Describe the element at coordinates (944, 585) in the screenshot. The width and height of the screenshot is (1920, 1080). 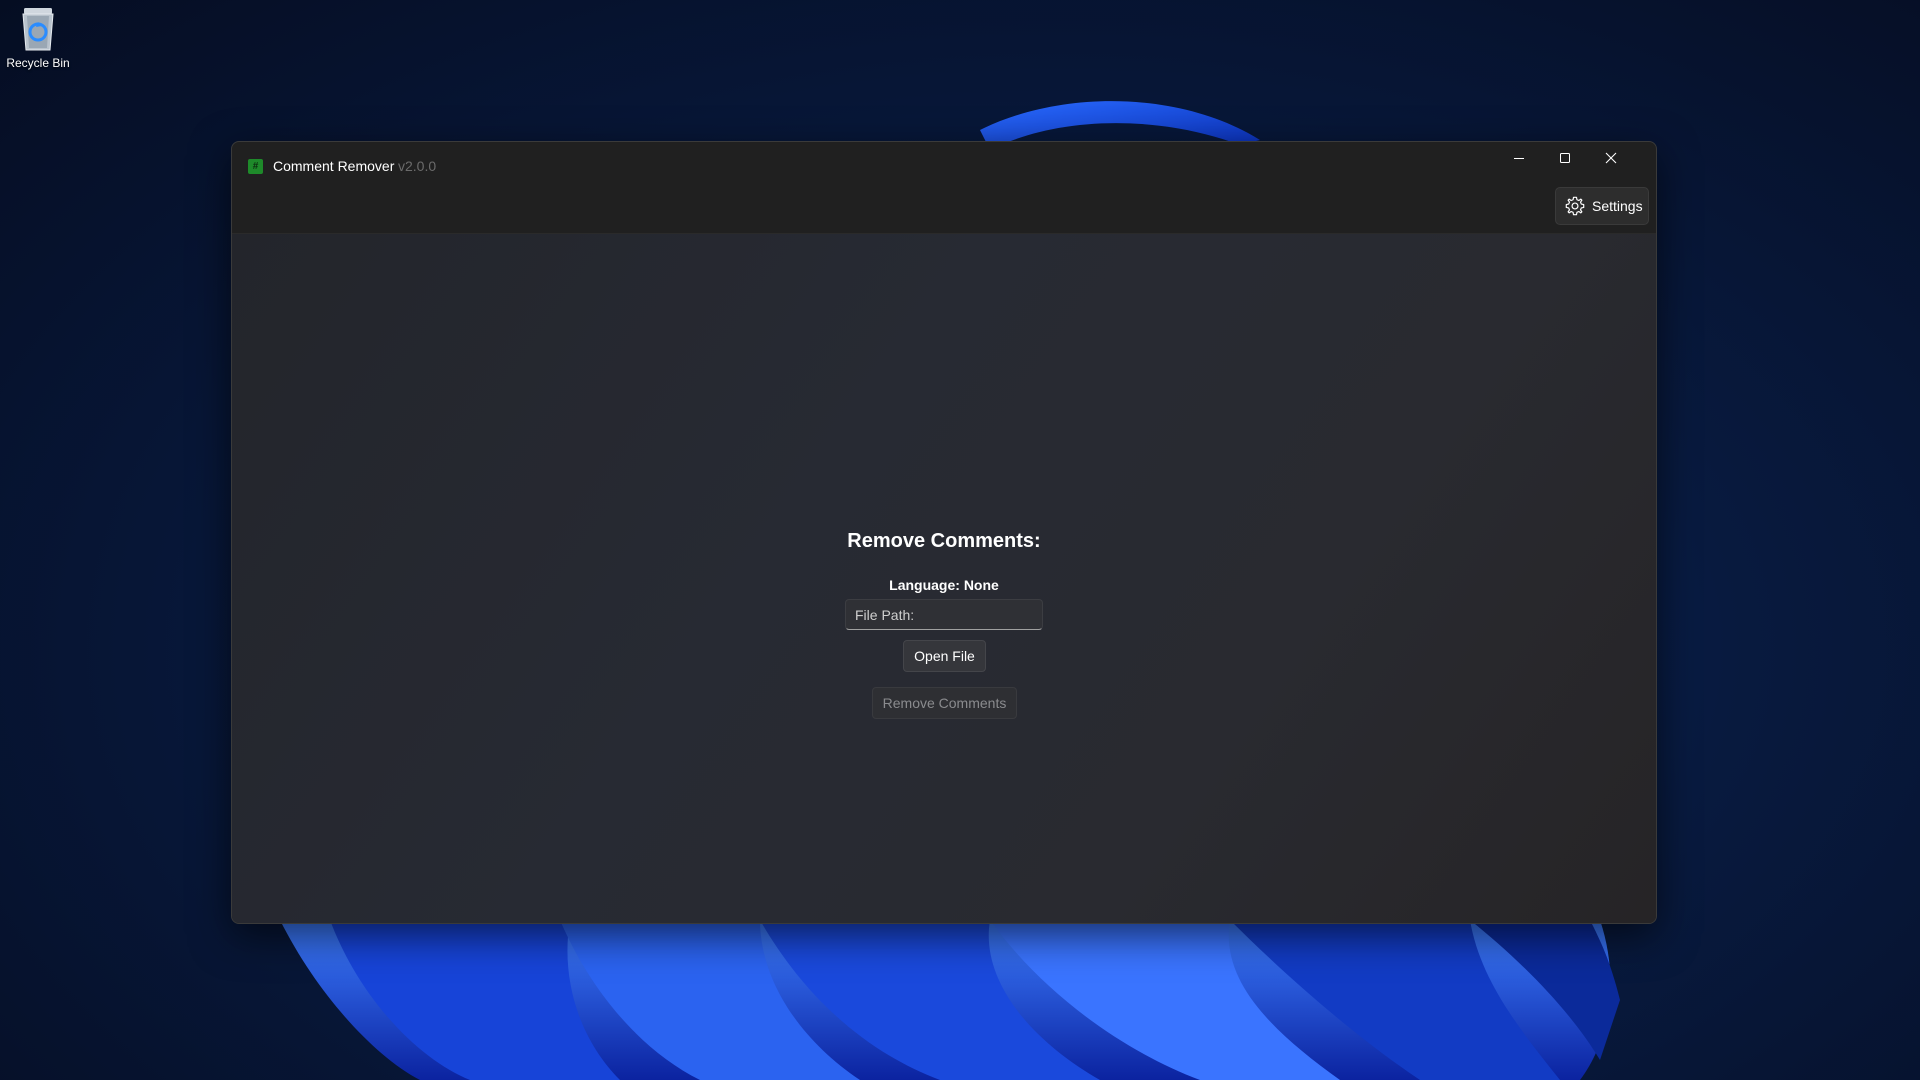
I see `language-label: Language: None` at that location.